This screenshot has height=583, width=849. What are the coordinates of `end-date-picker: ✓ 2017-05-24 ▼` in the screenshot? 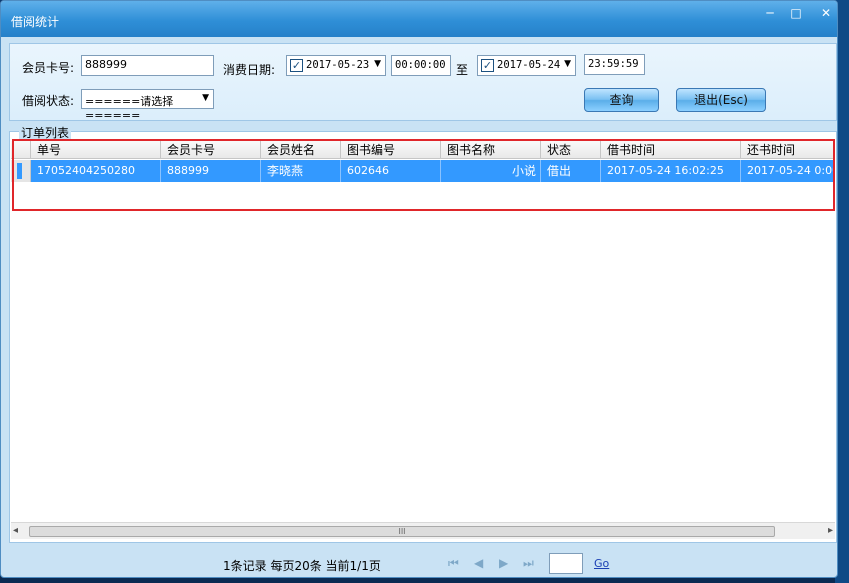 It's located at (526, 65).